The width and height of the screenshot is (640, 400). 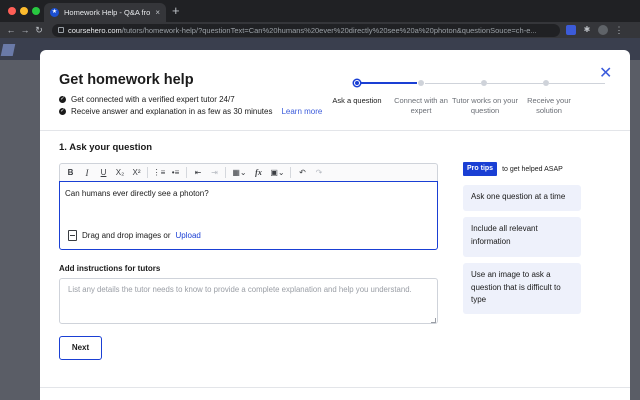 I want to click on pro-tips-badge: Pro tips, so click(x=480, y=169).